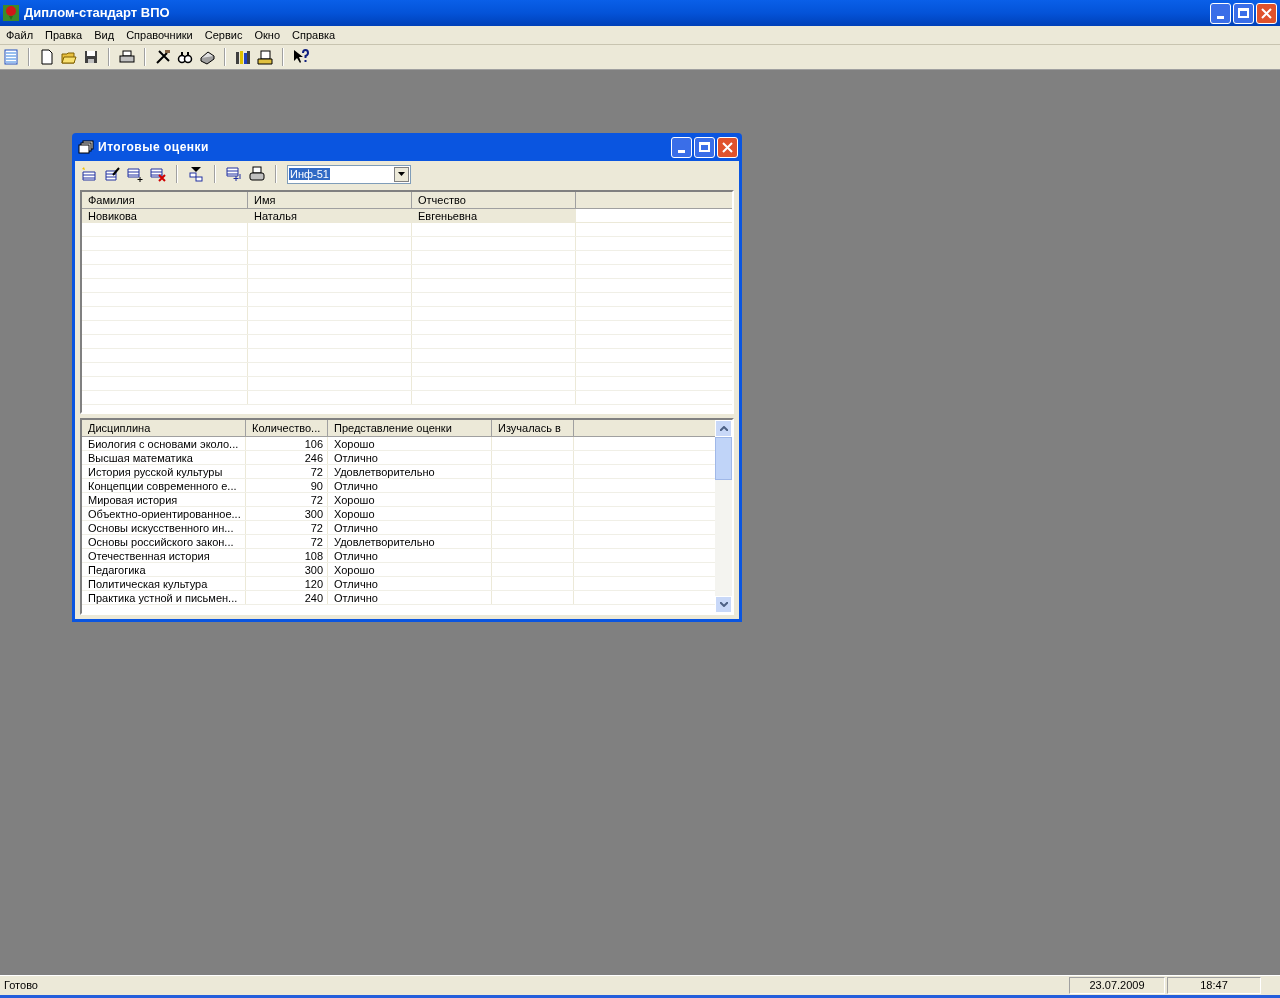 Image resolution: width=1280 pixels, height=998 pixels. I want to click on table-cell: Евгеньевна, so click(494, 215).